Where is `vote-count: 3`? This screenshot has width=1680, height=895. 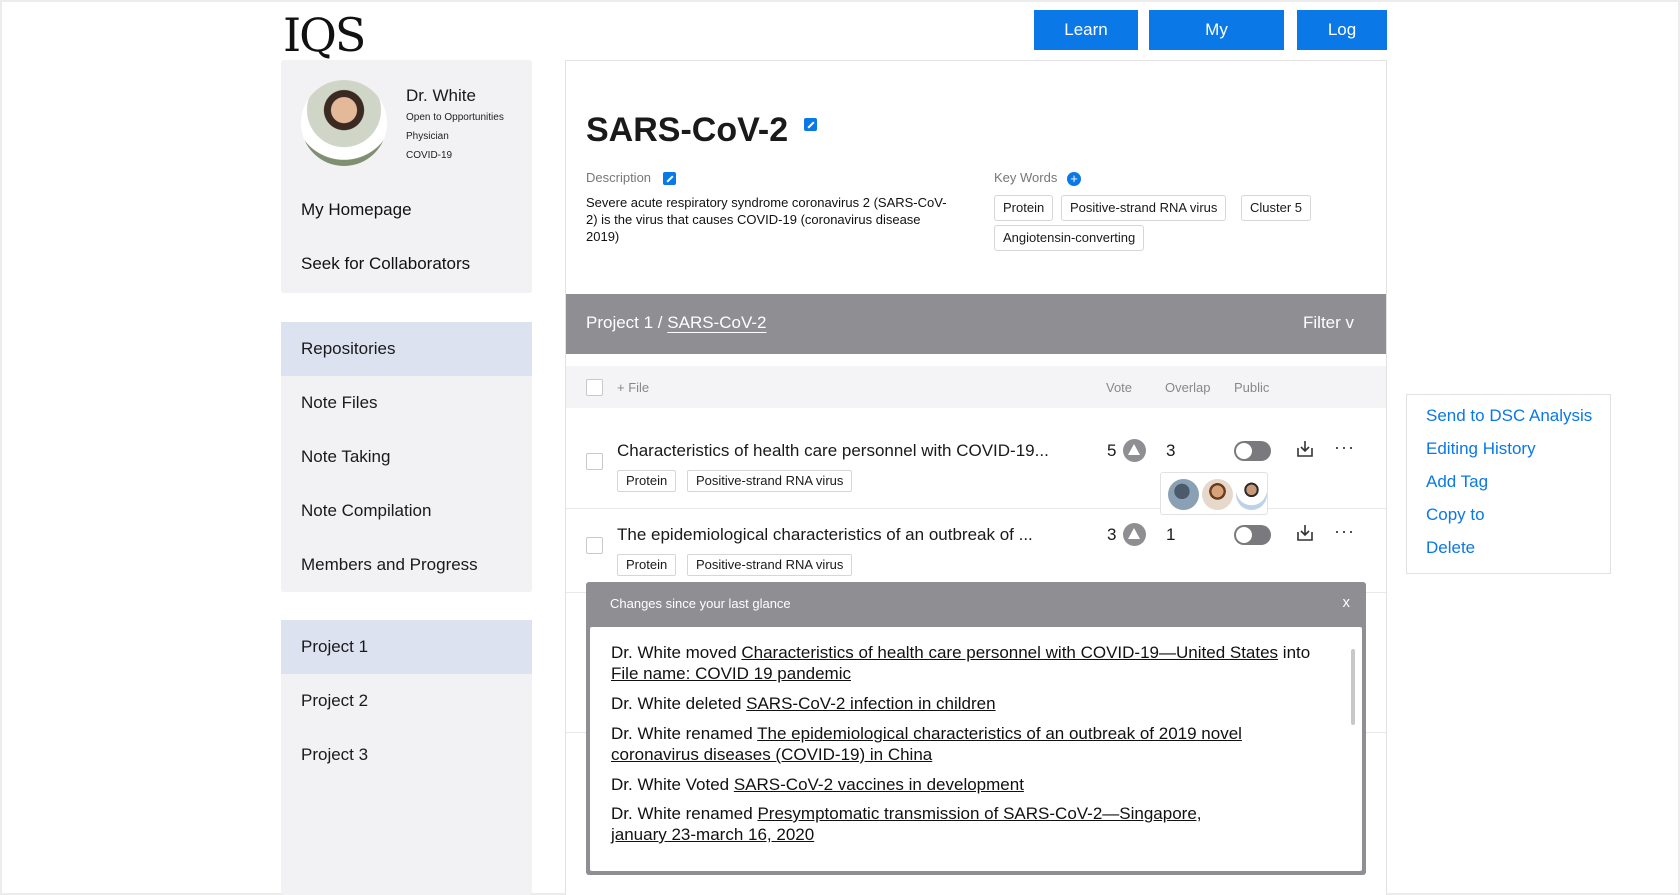 vote-count: 3 is located at coordinates (1112, 534).